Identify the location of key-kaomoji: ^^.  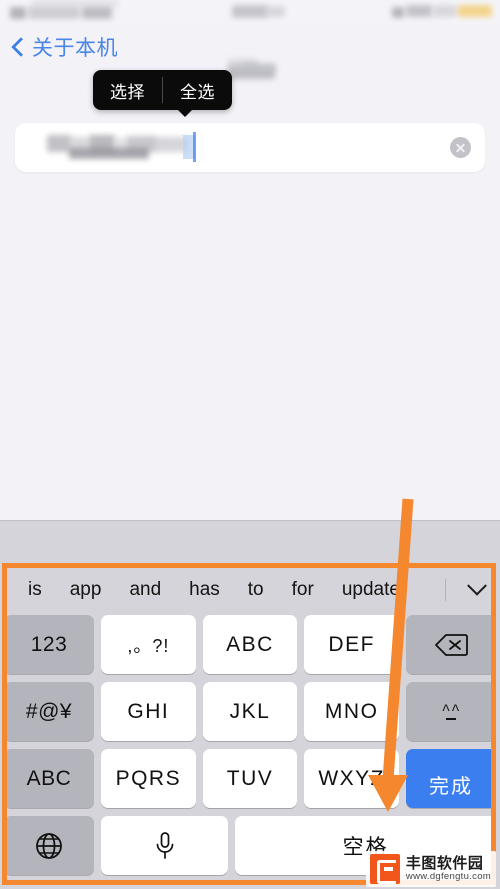
(451, 711).